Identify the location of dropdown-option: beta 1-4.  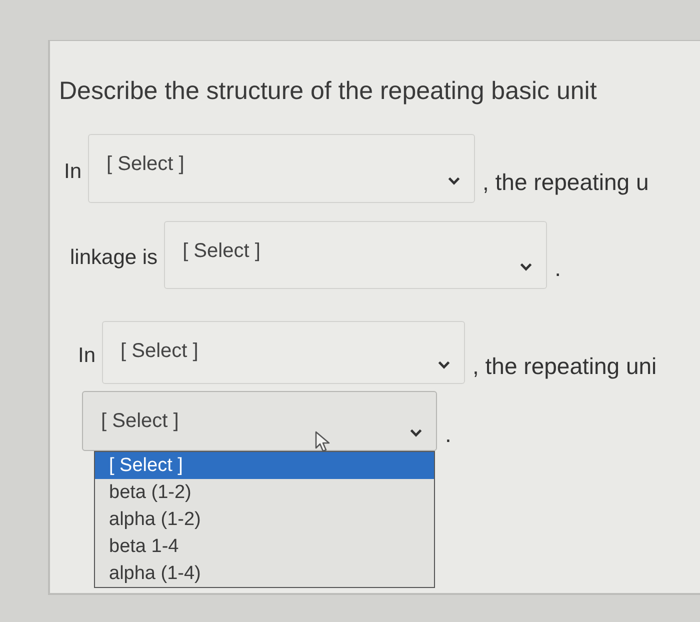
(264, 546).